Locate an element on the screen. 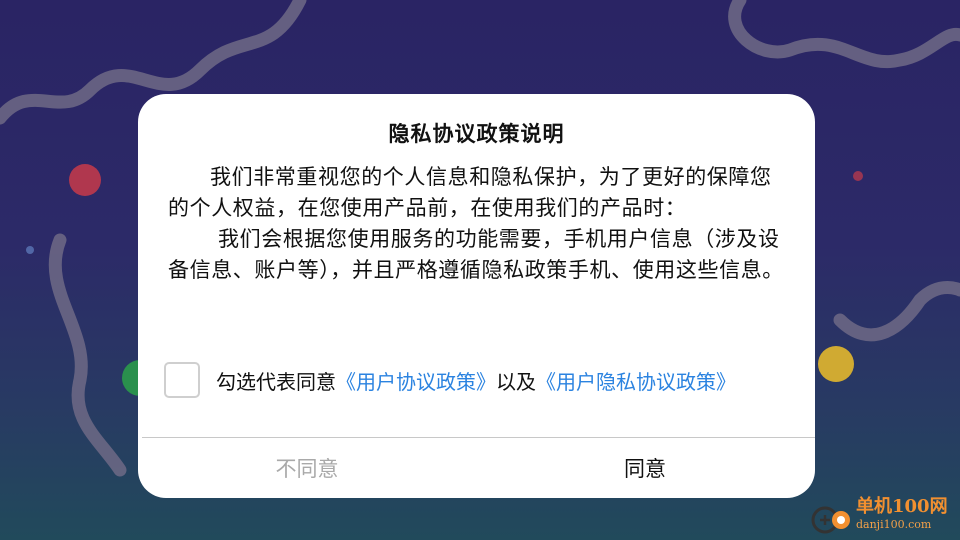  agree-button: 同意 is located at coordinates (645, 468).